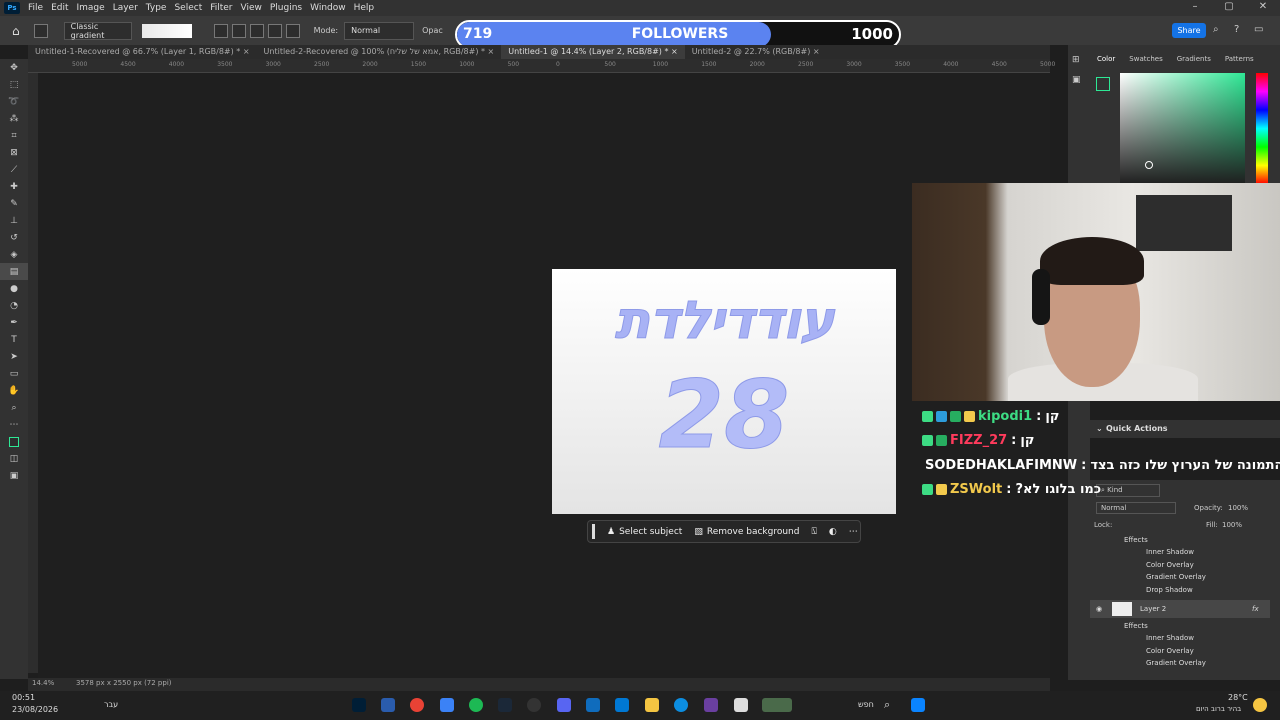 The image size is (1280, 720). What do you see at coordinates (1103, 84) in the screenshot?
I see `foreground-color-swatch` at bounding box center [1103, 84].